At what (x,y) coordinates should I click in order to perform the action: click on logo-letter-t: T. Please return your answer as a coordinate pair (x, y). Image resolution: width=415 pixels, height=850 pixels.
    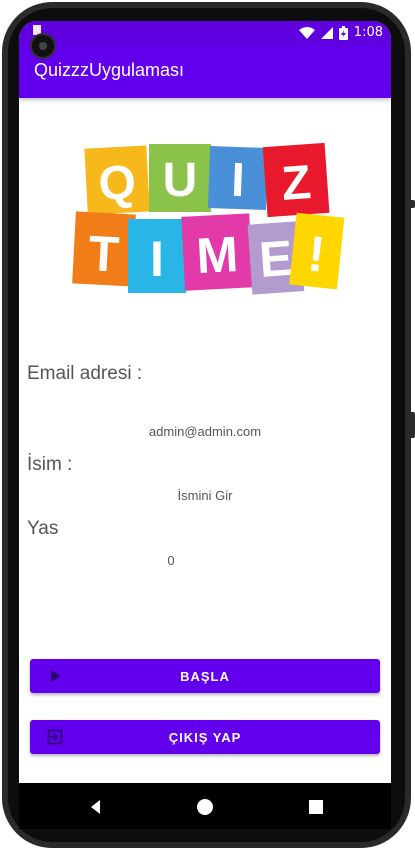
    Looking at the image, I should click on (103, 254).